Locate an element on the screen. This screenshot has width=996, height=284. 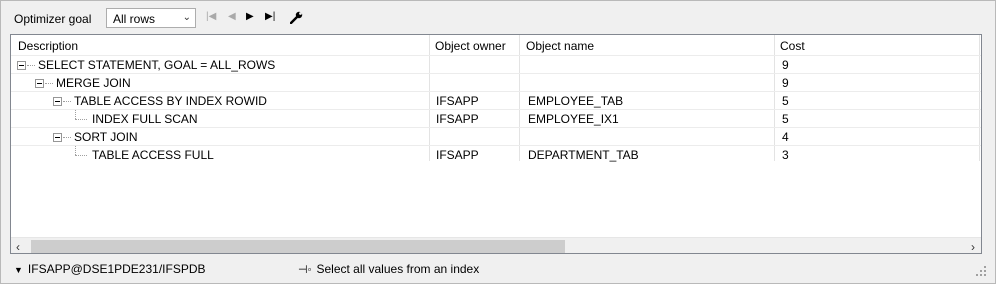
previous-record-icon: ◀ is located at coordinates (232, 17).